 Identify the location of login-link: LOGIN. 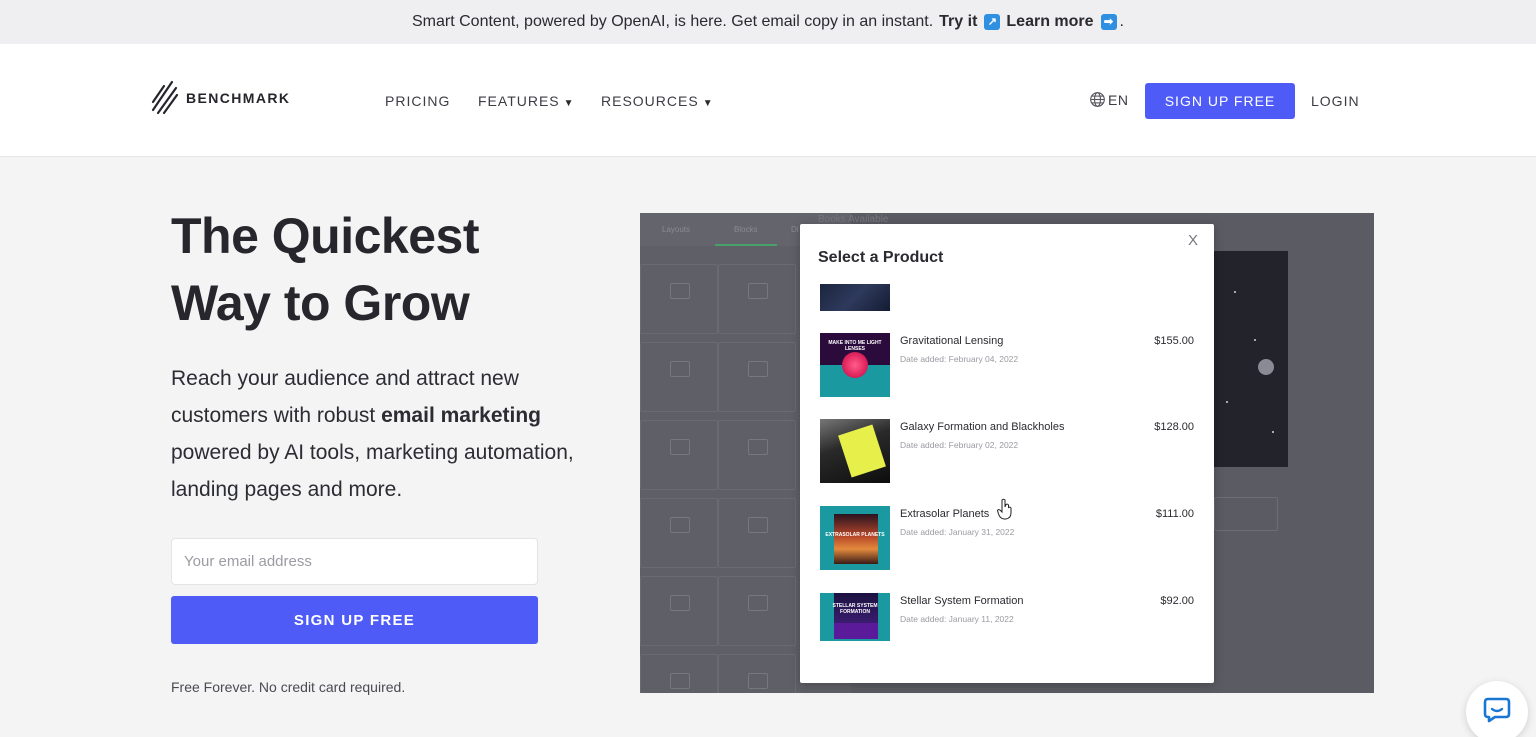
(1335, 101).